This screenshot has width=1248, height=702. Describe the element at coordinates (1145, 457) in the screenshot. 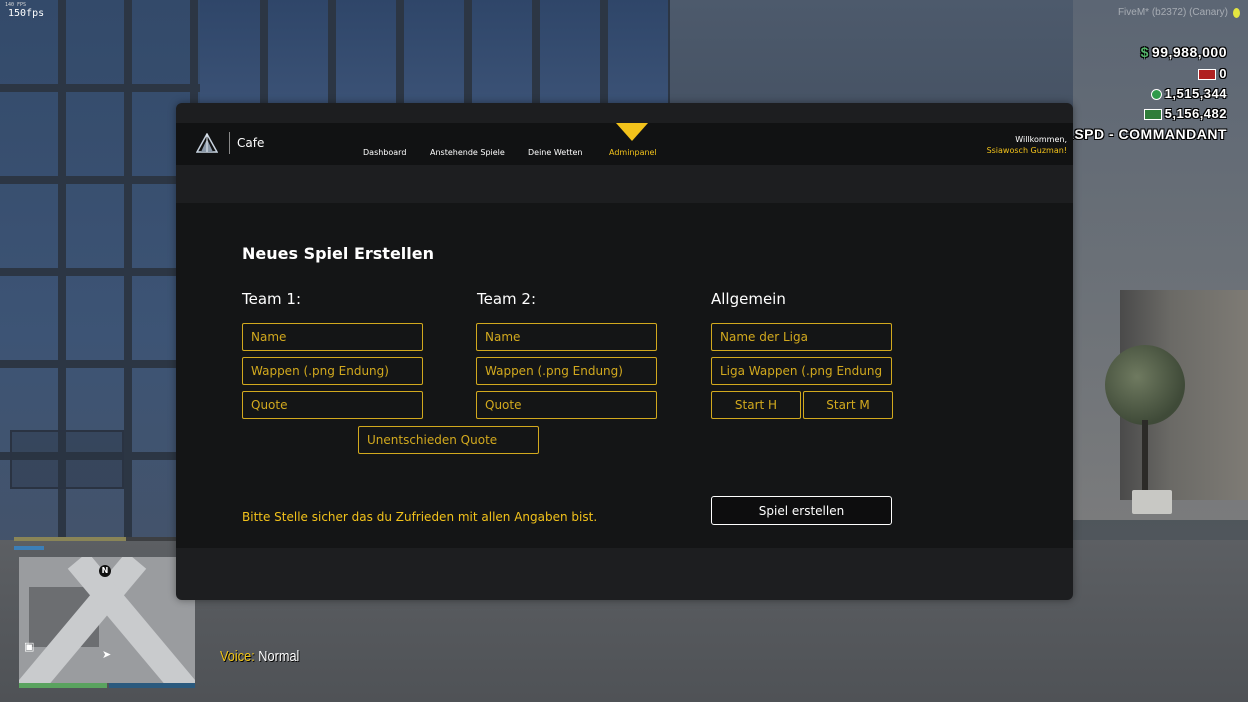

I see `background-plant-stem` at that location.